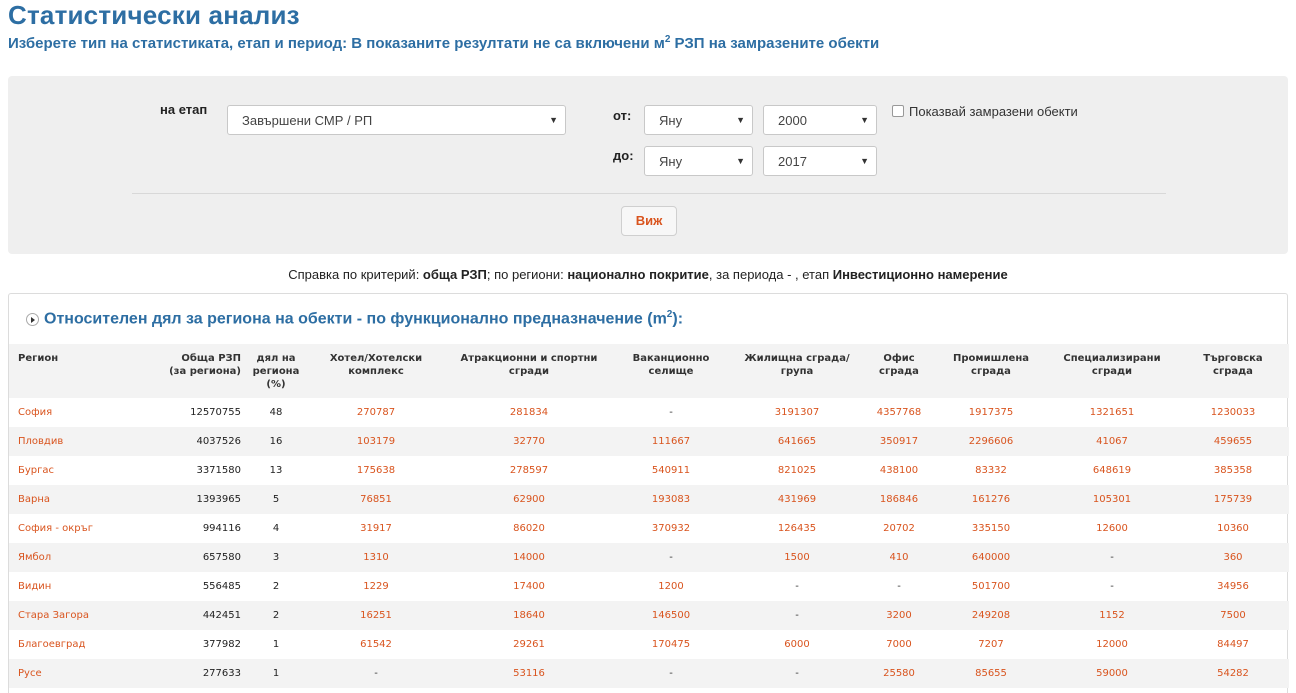 This screenshot has width=1296, height=693. Describe the element at coordinates (797, 499) in the screenshot. I see `area-value-link: 431969` at that location.